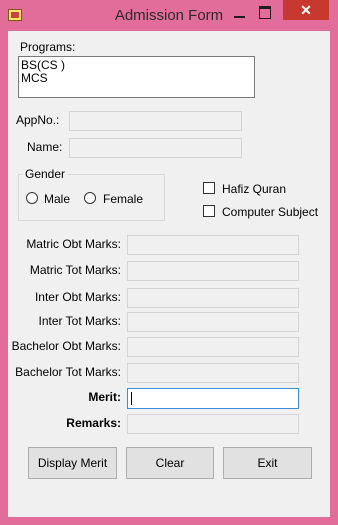 The image size is (338, 525). I want to click on hafiz-quran-label: Hafiz Quran, so click(254, 189).